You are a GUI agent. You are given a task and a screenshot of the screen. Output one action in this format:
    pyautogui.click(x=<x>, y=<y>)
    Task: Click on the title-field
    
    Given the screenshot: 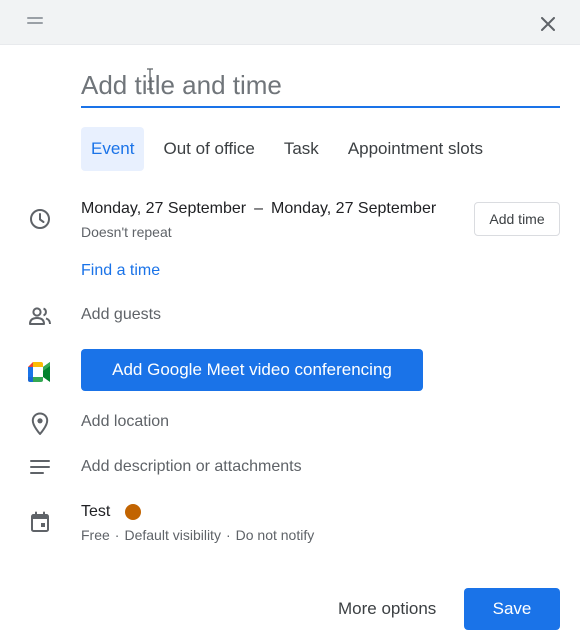 What is the action you would take?
    pyautogui.click(x=320, y=87)
    